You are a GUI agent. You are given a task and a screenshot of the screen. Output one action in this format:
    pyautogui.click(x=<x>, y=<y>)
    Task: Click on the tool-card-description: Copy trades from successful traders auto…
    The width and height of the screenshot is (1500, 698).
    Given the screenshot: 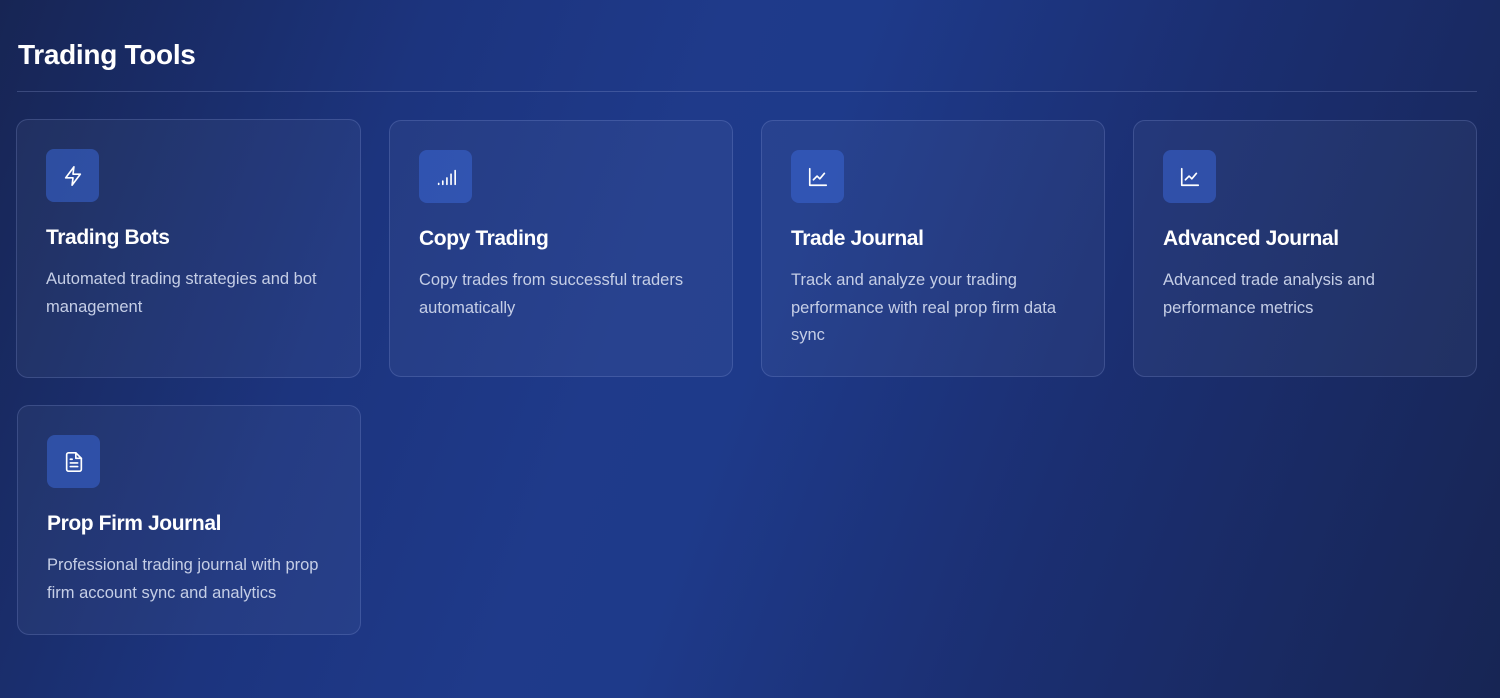 What is the action you would take?
    pyautogui.click(x=551, y=294)
    